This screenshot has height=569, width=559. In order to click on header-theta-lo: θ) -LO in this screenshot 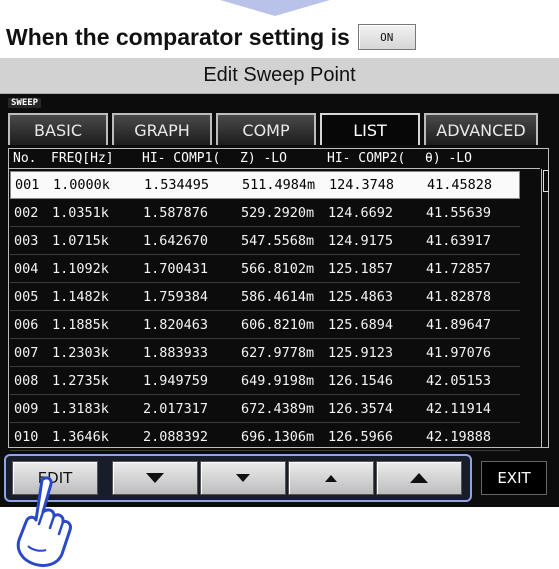, I will do `click(448, 158)`.